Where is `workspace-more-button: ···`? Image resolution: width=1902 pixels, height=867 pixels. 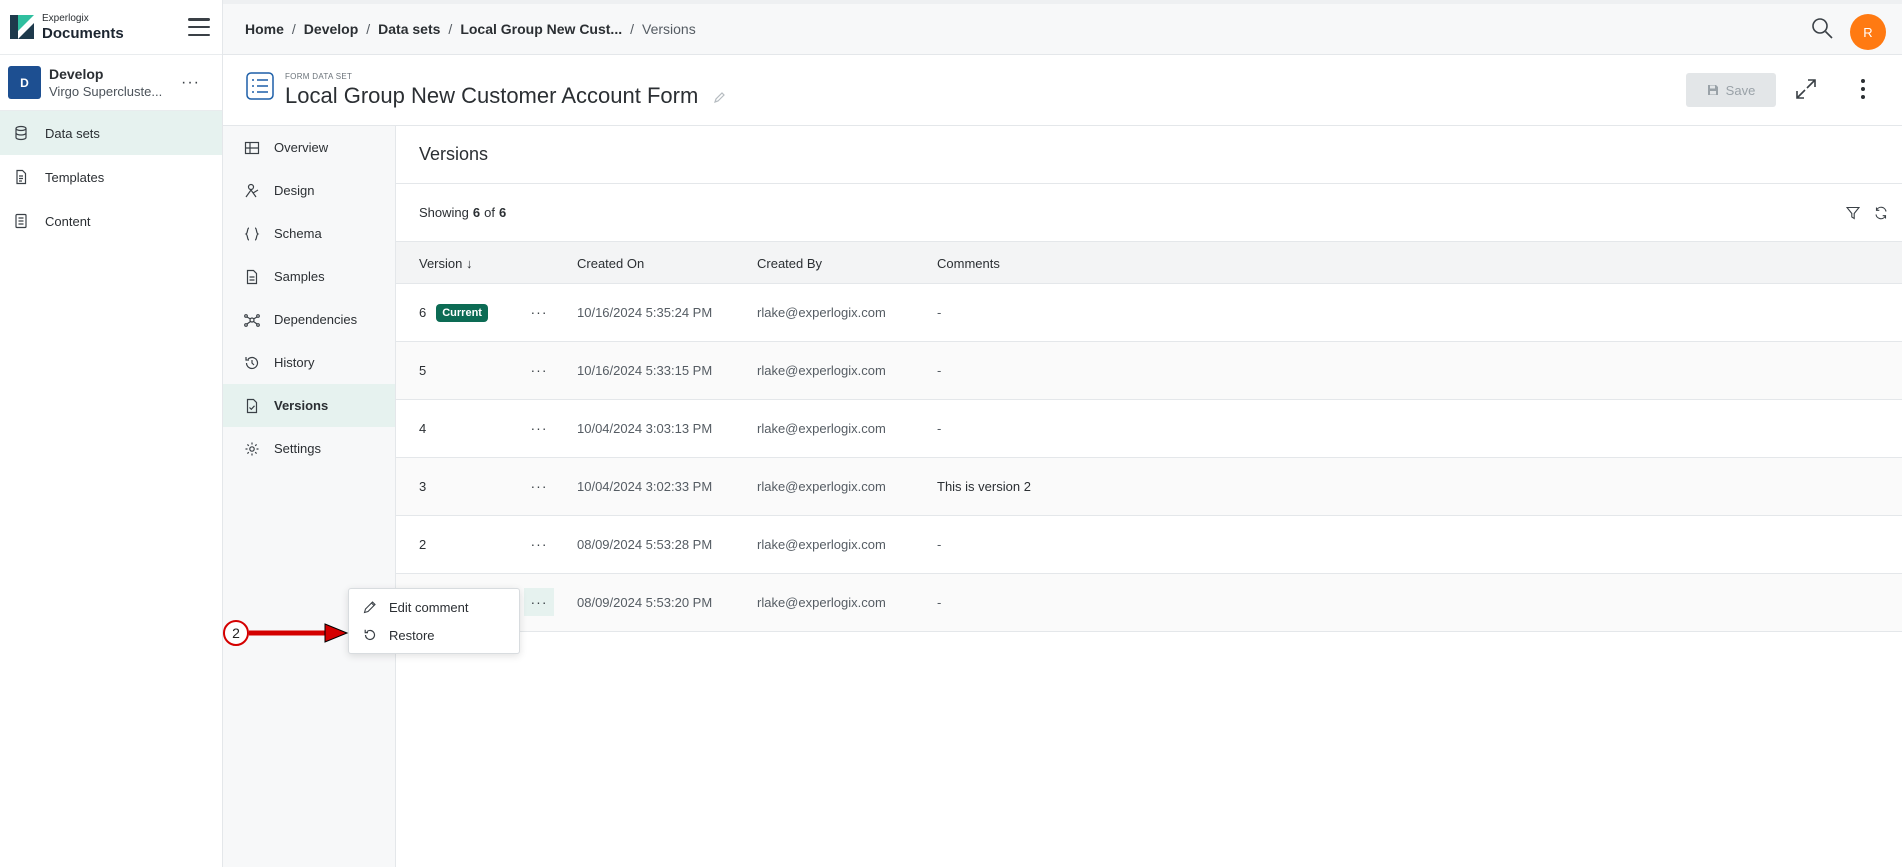 workspace-more-button: ··· is located at coordinates (190, 83).